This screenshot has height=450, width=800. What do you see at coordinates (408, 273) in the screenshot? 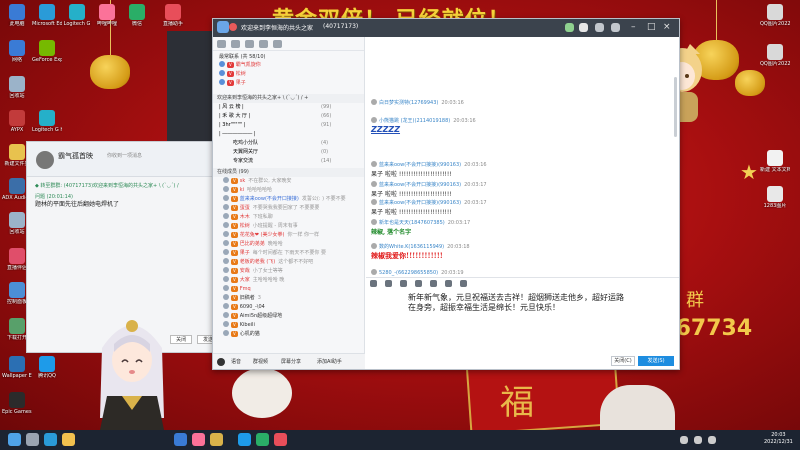
I see `message-sender: 5280_-(662298655850)` at bounding box center [408, 273].